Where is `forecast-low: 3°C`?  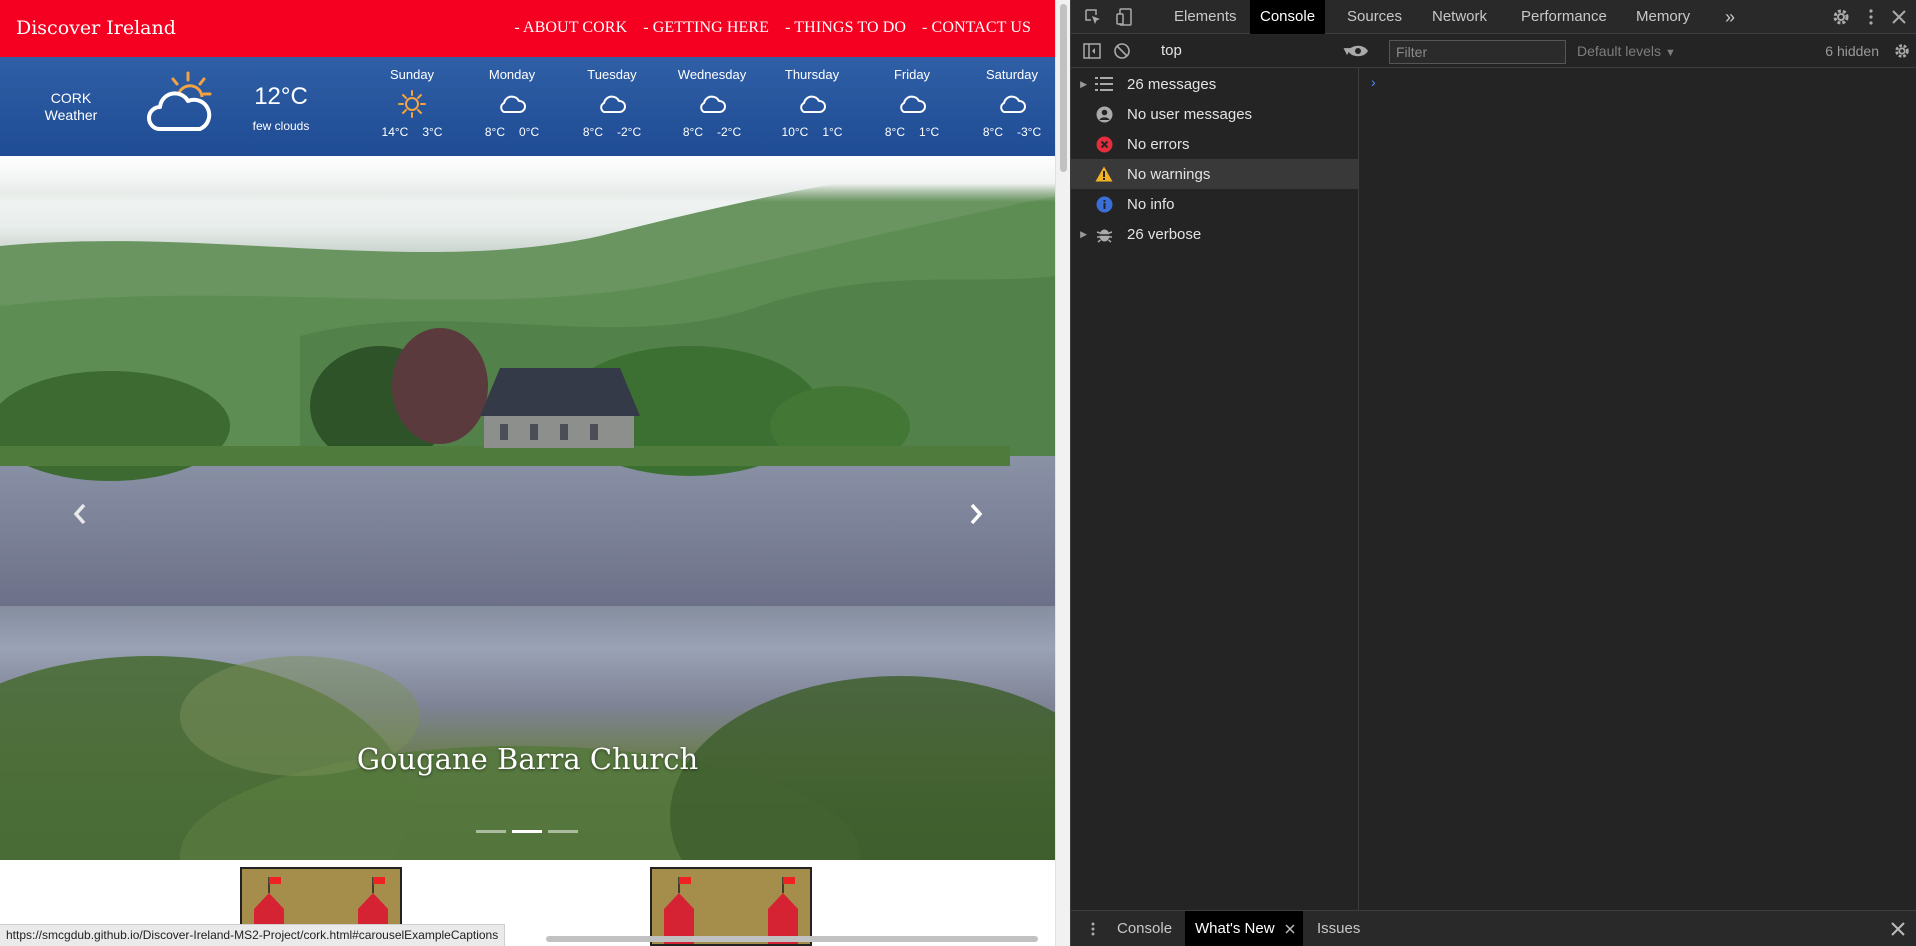 forecast-low: 3°C is located at coordinates (432, 132).